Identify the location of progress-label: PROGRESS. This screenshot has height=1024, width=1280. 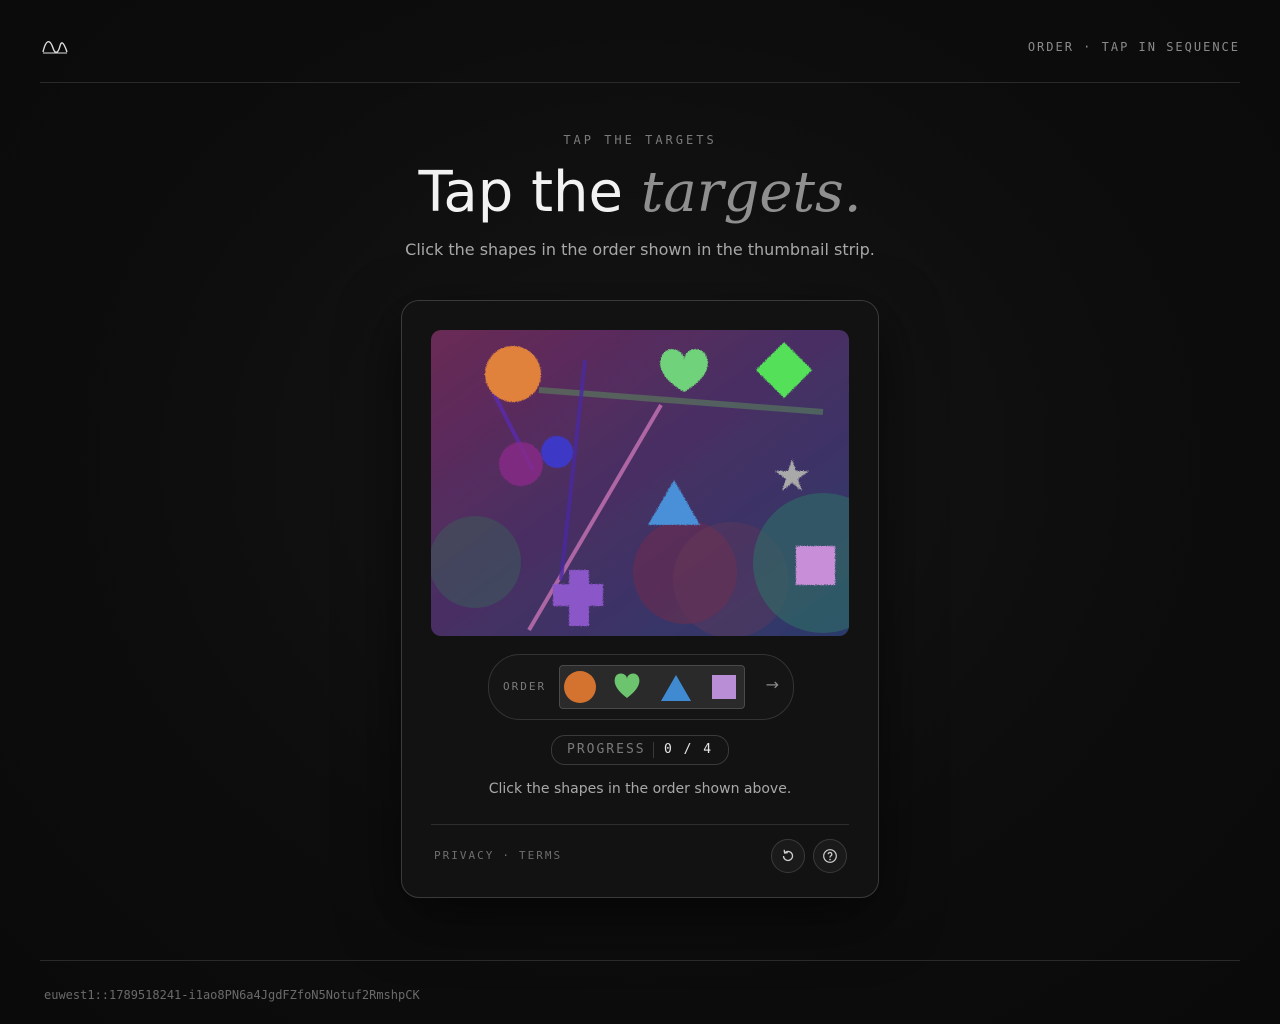
(606, 749).